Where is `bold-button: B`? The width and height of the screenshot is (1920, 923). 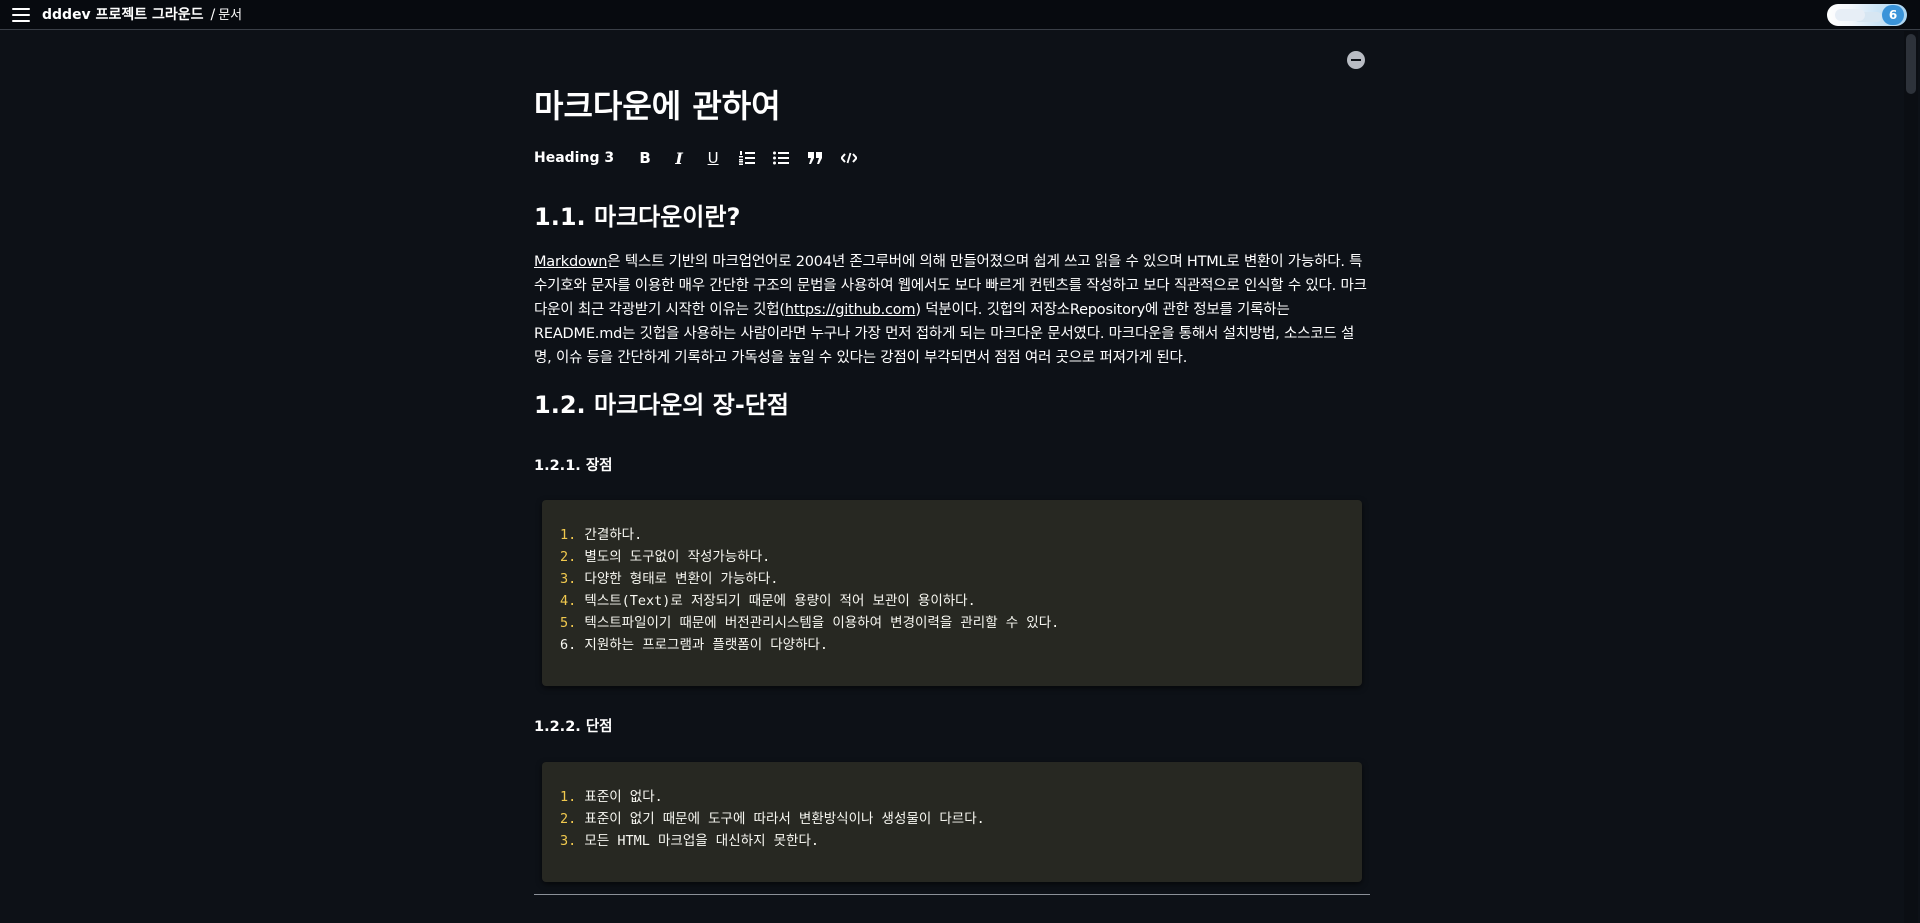 bold-button: B is located at coordinates (645, 158).